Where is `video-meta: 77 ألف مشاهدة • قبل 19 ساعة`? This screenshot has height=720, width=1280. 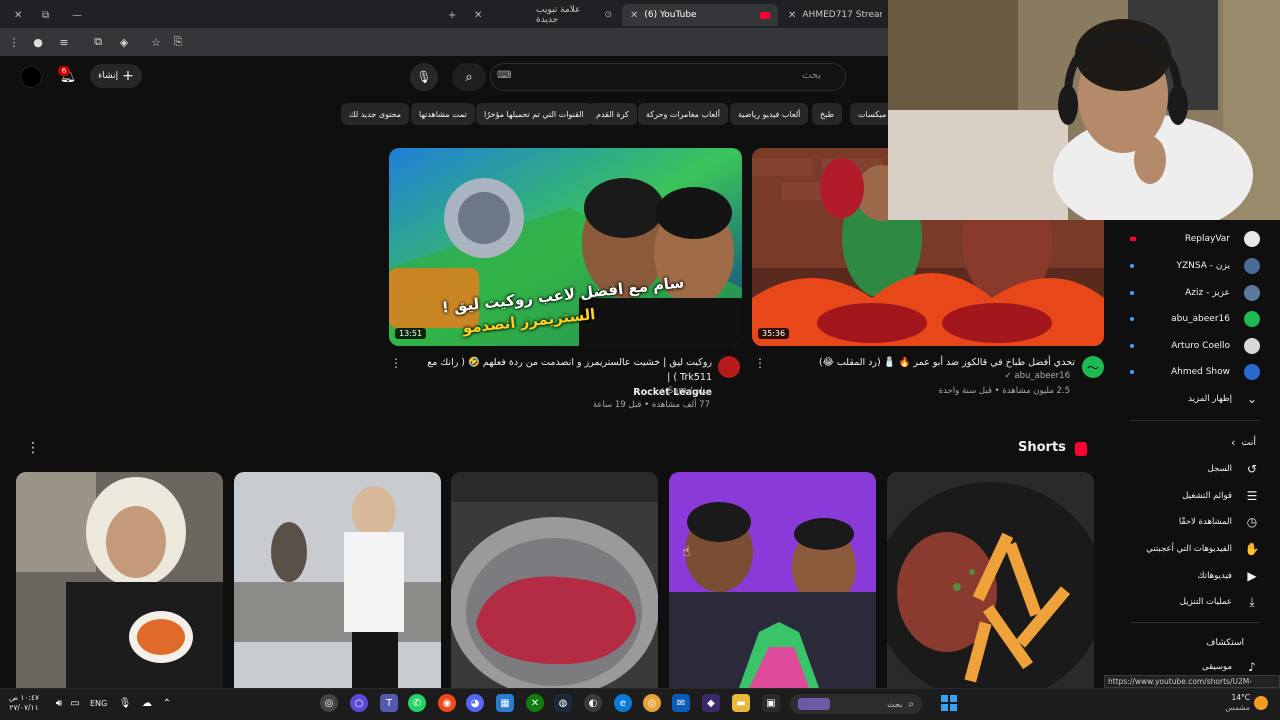
video-meta: 77 ألف مشاهدة • قبل 19 ساعة is located at coordinates (651, 405).